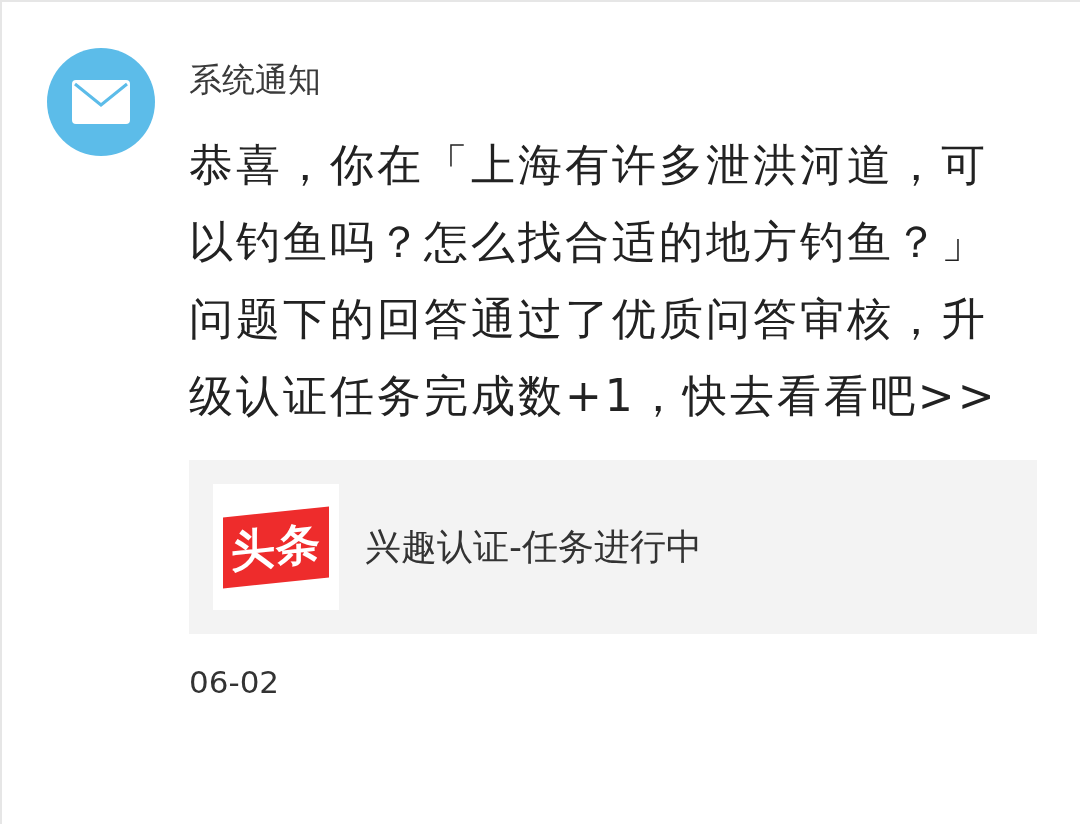  What do you see at coordinates (276, 547) in the screenshot?
I see `logo: 头条` at bounding box center [276, 547].